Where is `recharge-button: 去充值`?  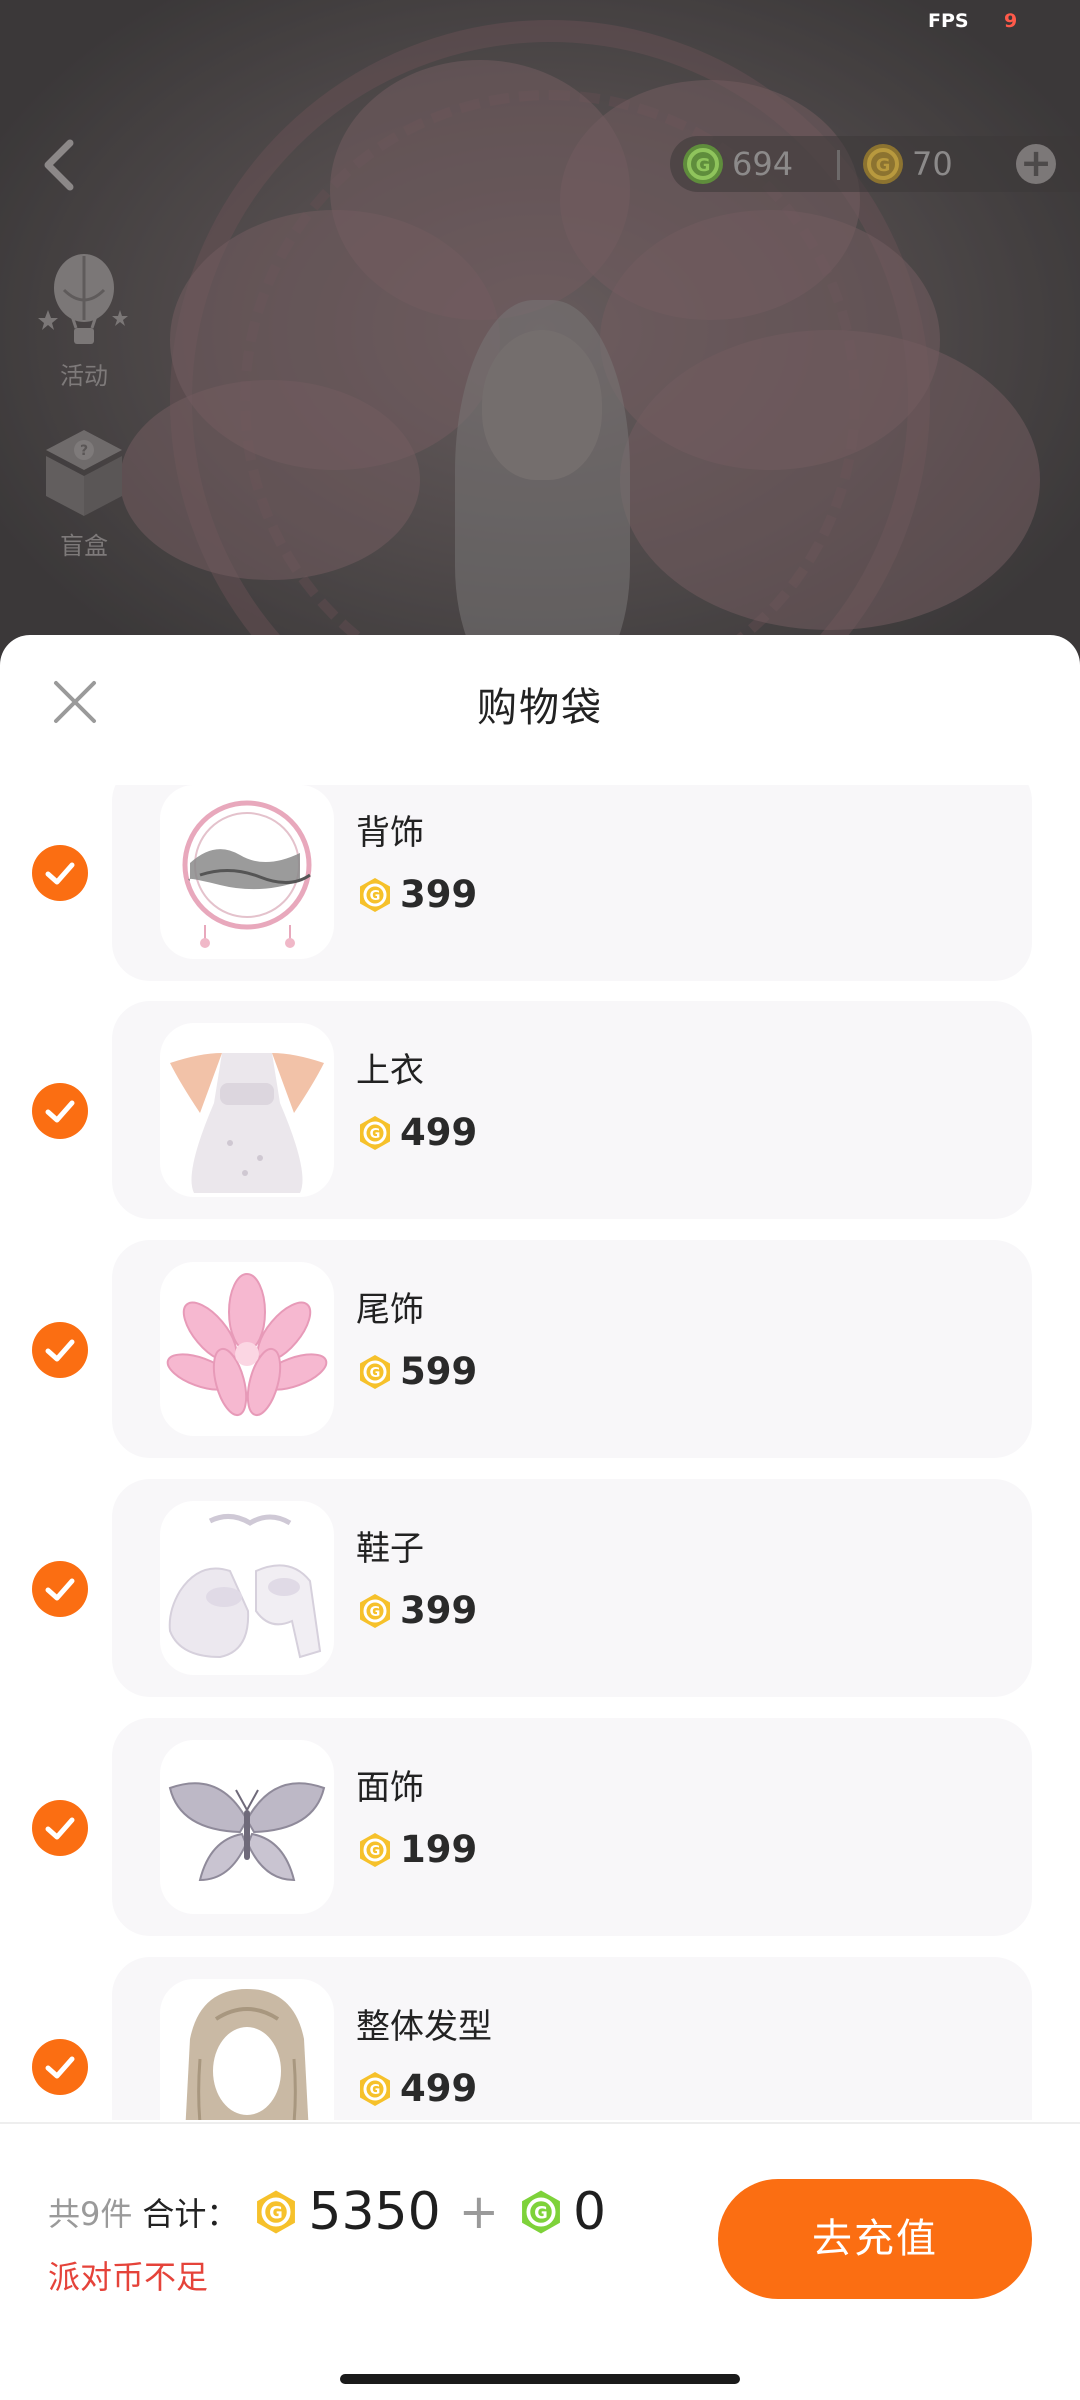 recharge-button: 去充值 is located at coordinates (875, 2239).